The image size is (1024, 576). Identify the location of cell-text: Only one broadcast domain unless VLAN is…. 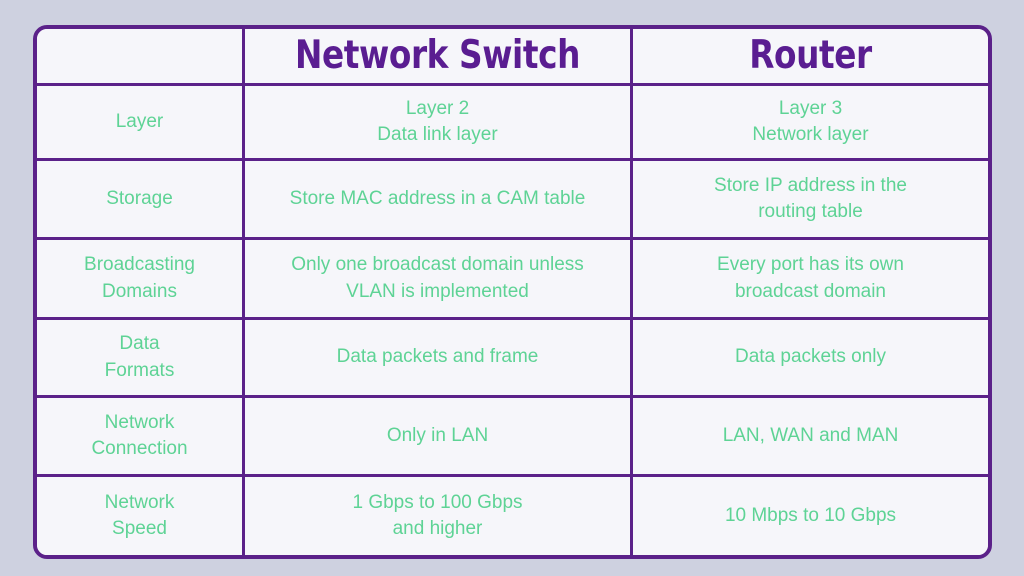
(437, 278).